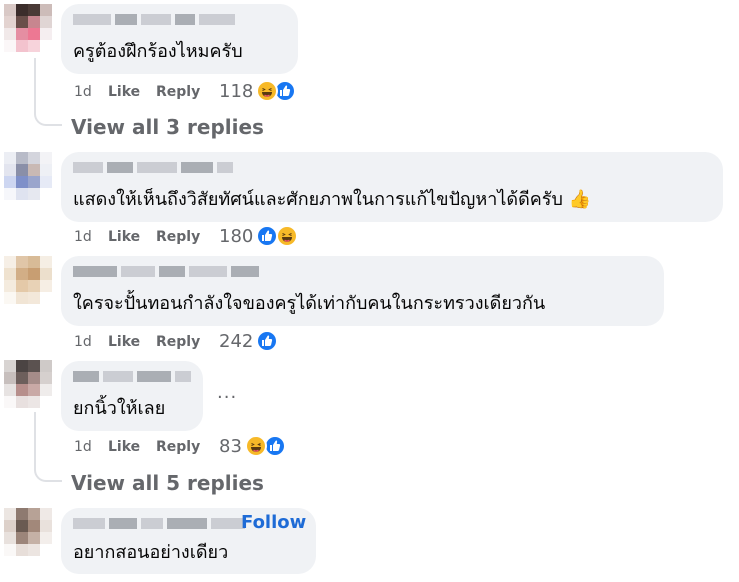 The height and width of the screenshot is (582, 739). Describe the element at coordinates (188, 541) in the screenshot. I see `comment-bubble: Follow อยากสอนอย่างเดียว` at that location.